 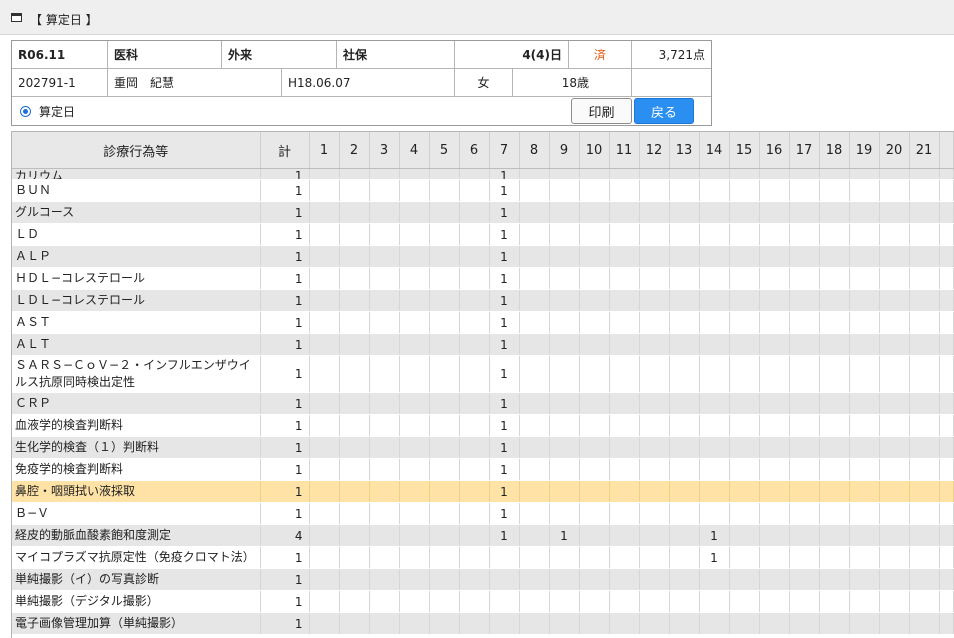 I want to click on day-cell-14: 1, so click(x=714, y=557).